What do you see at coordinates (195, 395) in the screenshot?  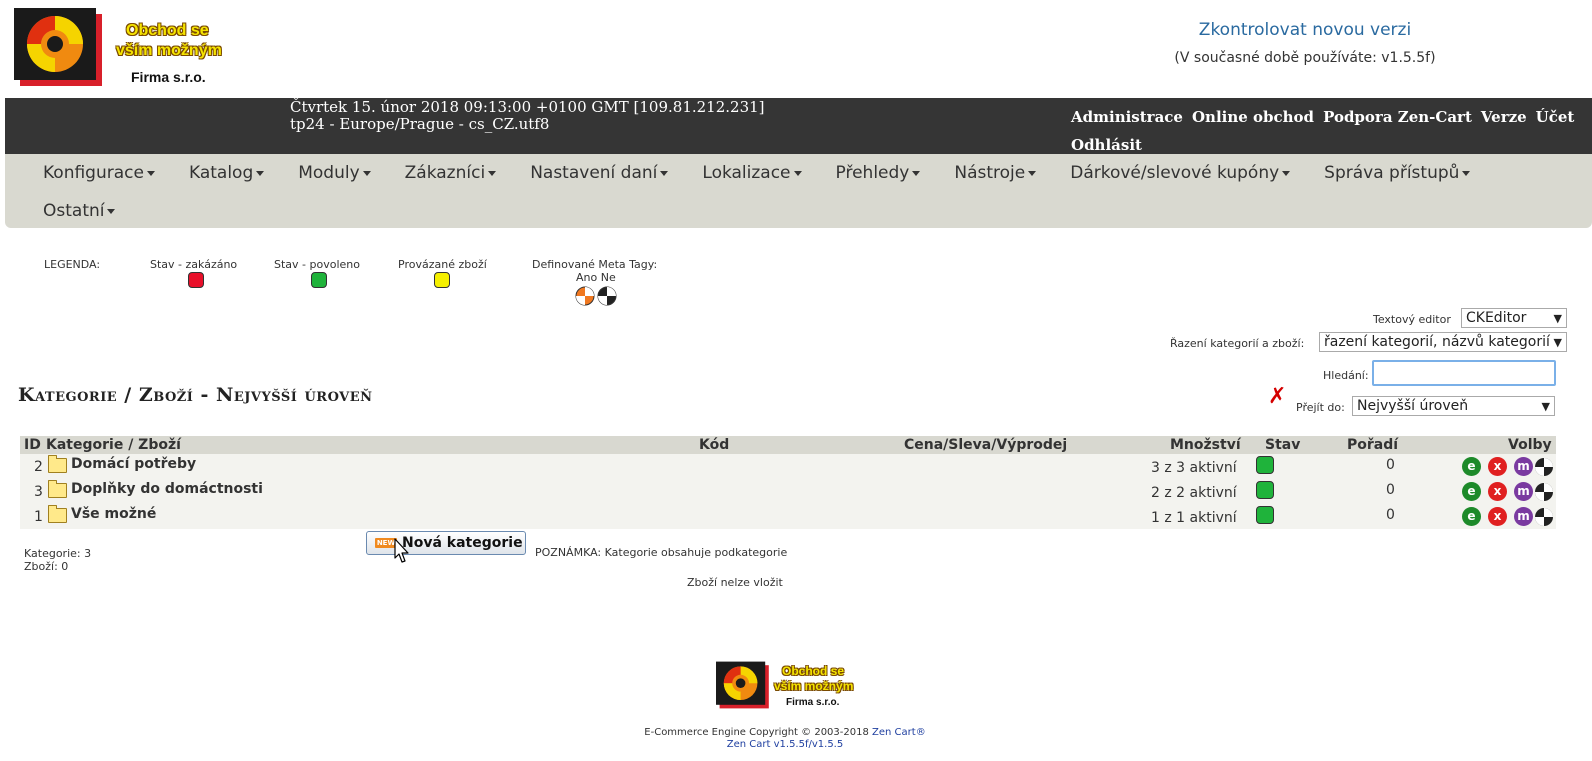 I see `page-title: Kategorie / Zboží - Nejvyšší úroveň` at bounding box center [195, 395].